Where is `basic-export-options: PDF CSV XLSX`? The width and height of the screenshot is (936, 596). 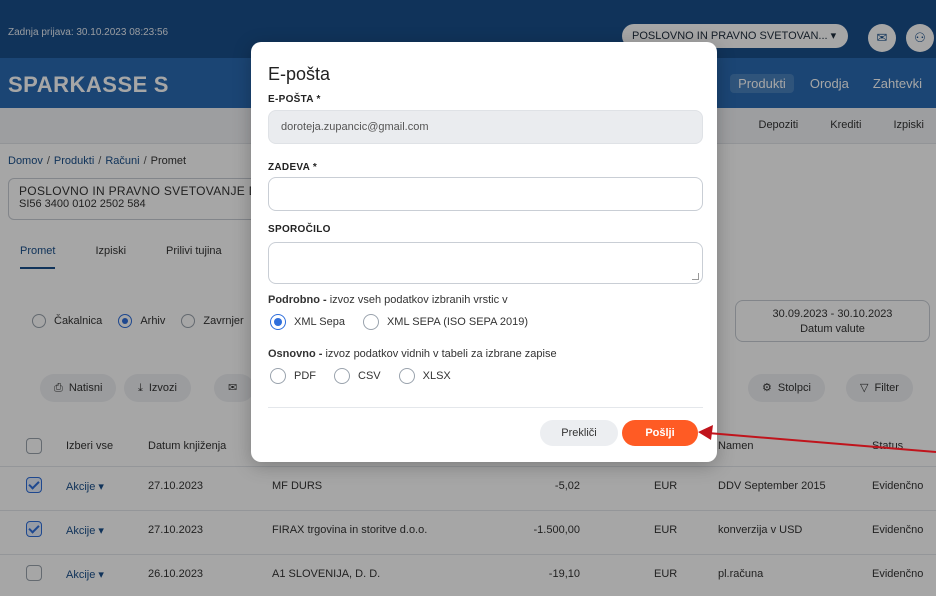 basic-export-options: PDF CSV XLSX is located at coordinates (360, 376).